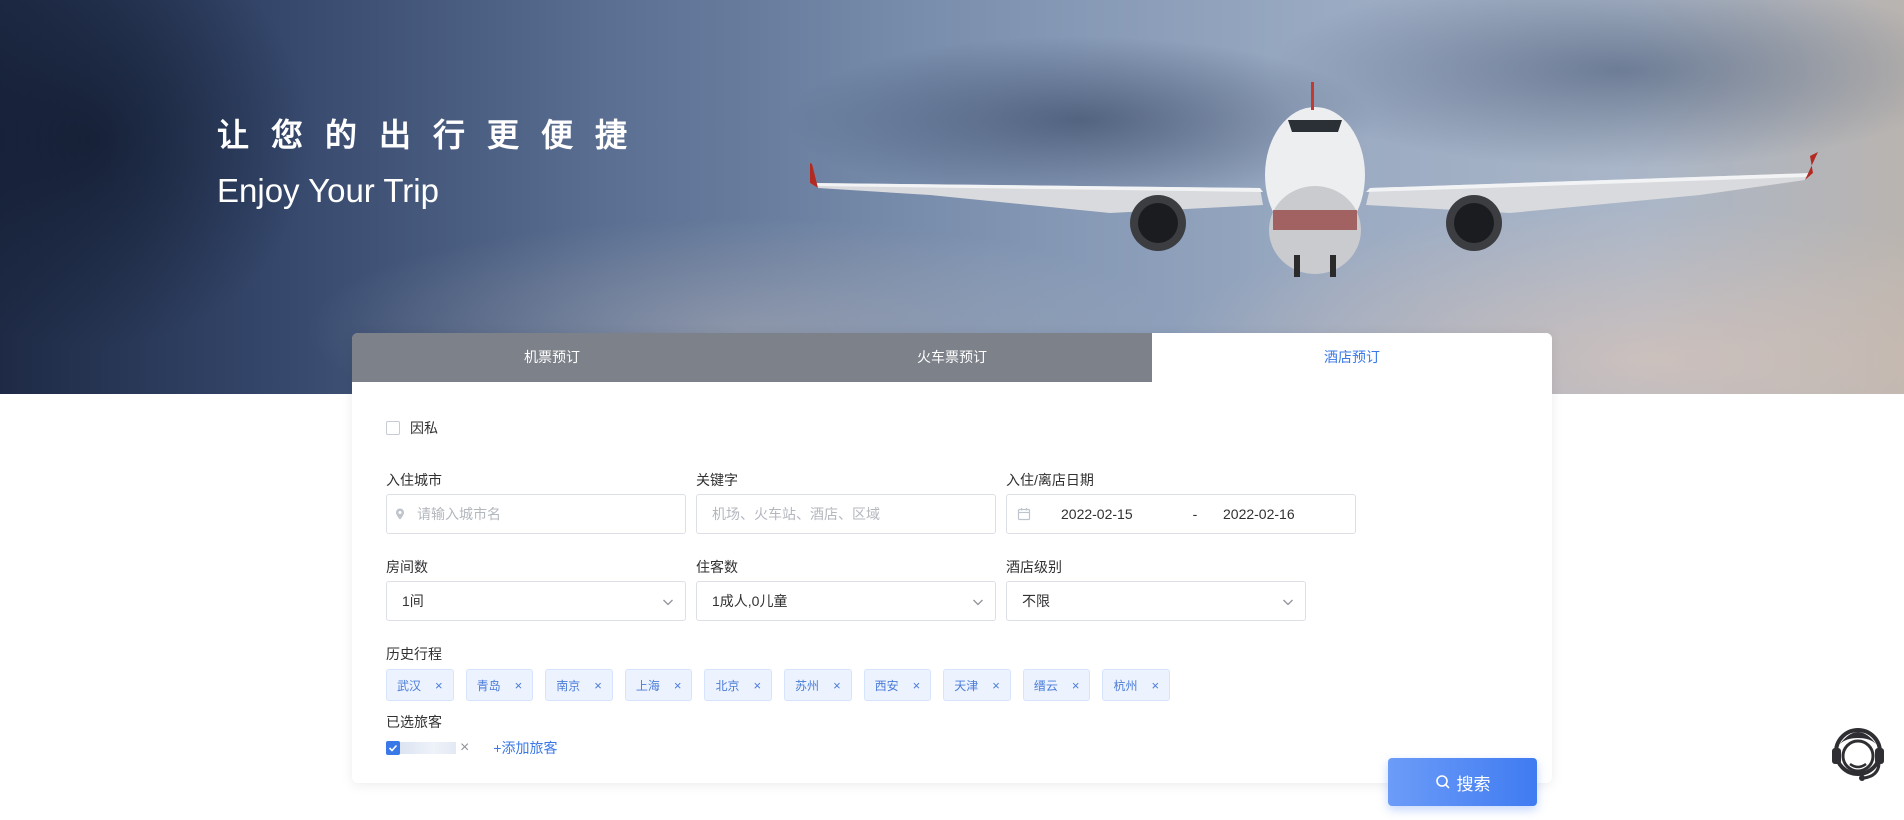 The width and height of the screenshot is (1904, 820). Describe the element at coordinates (536, 601) in the screenshot. I see `rooms-select: 1间` at that location.